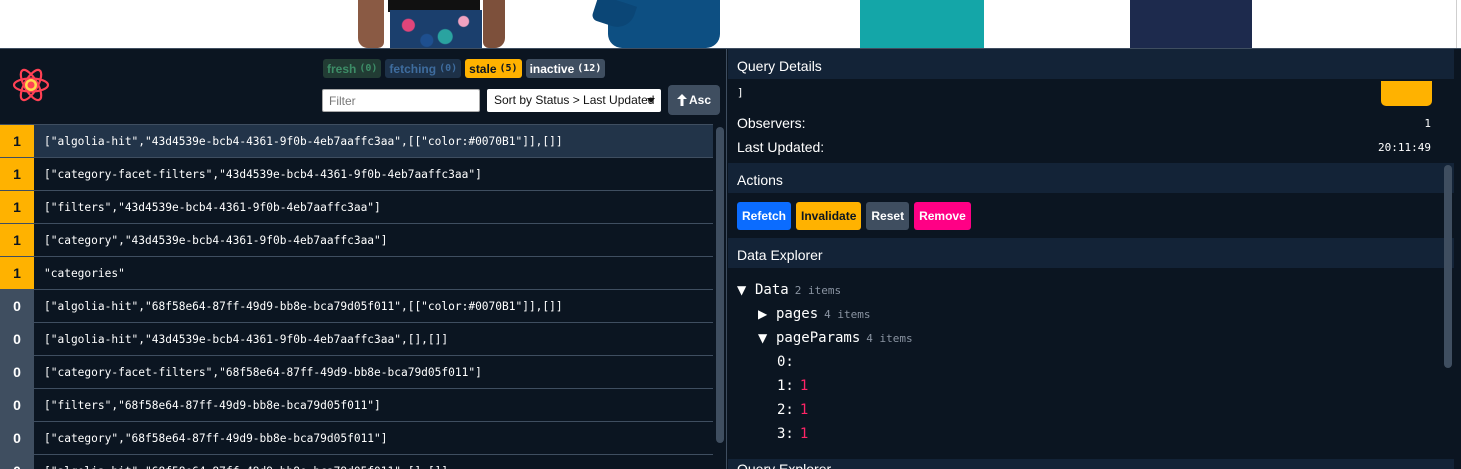 Image resolution: width=1461 pixels, height=469 pixels. I want to click on chevron-down-icon, so click(651, 100).